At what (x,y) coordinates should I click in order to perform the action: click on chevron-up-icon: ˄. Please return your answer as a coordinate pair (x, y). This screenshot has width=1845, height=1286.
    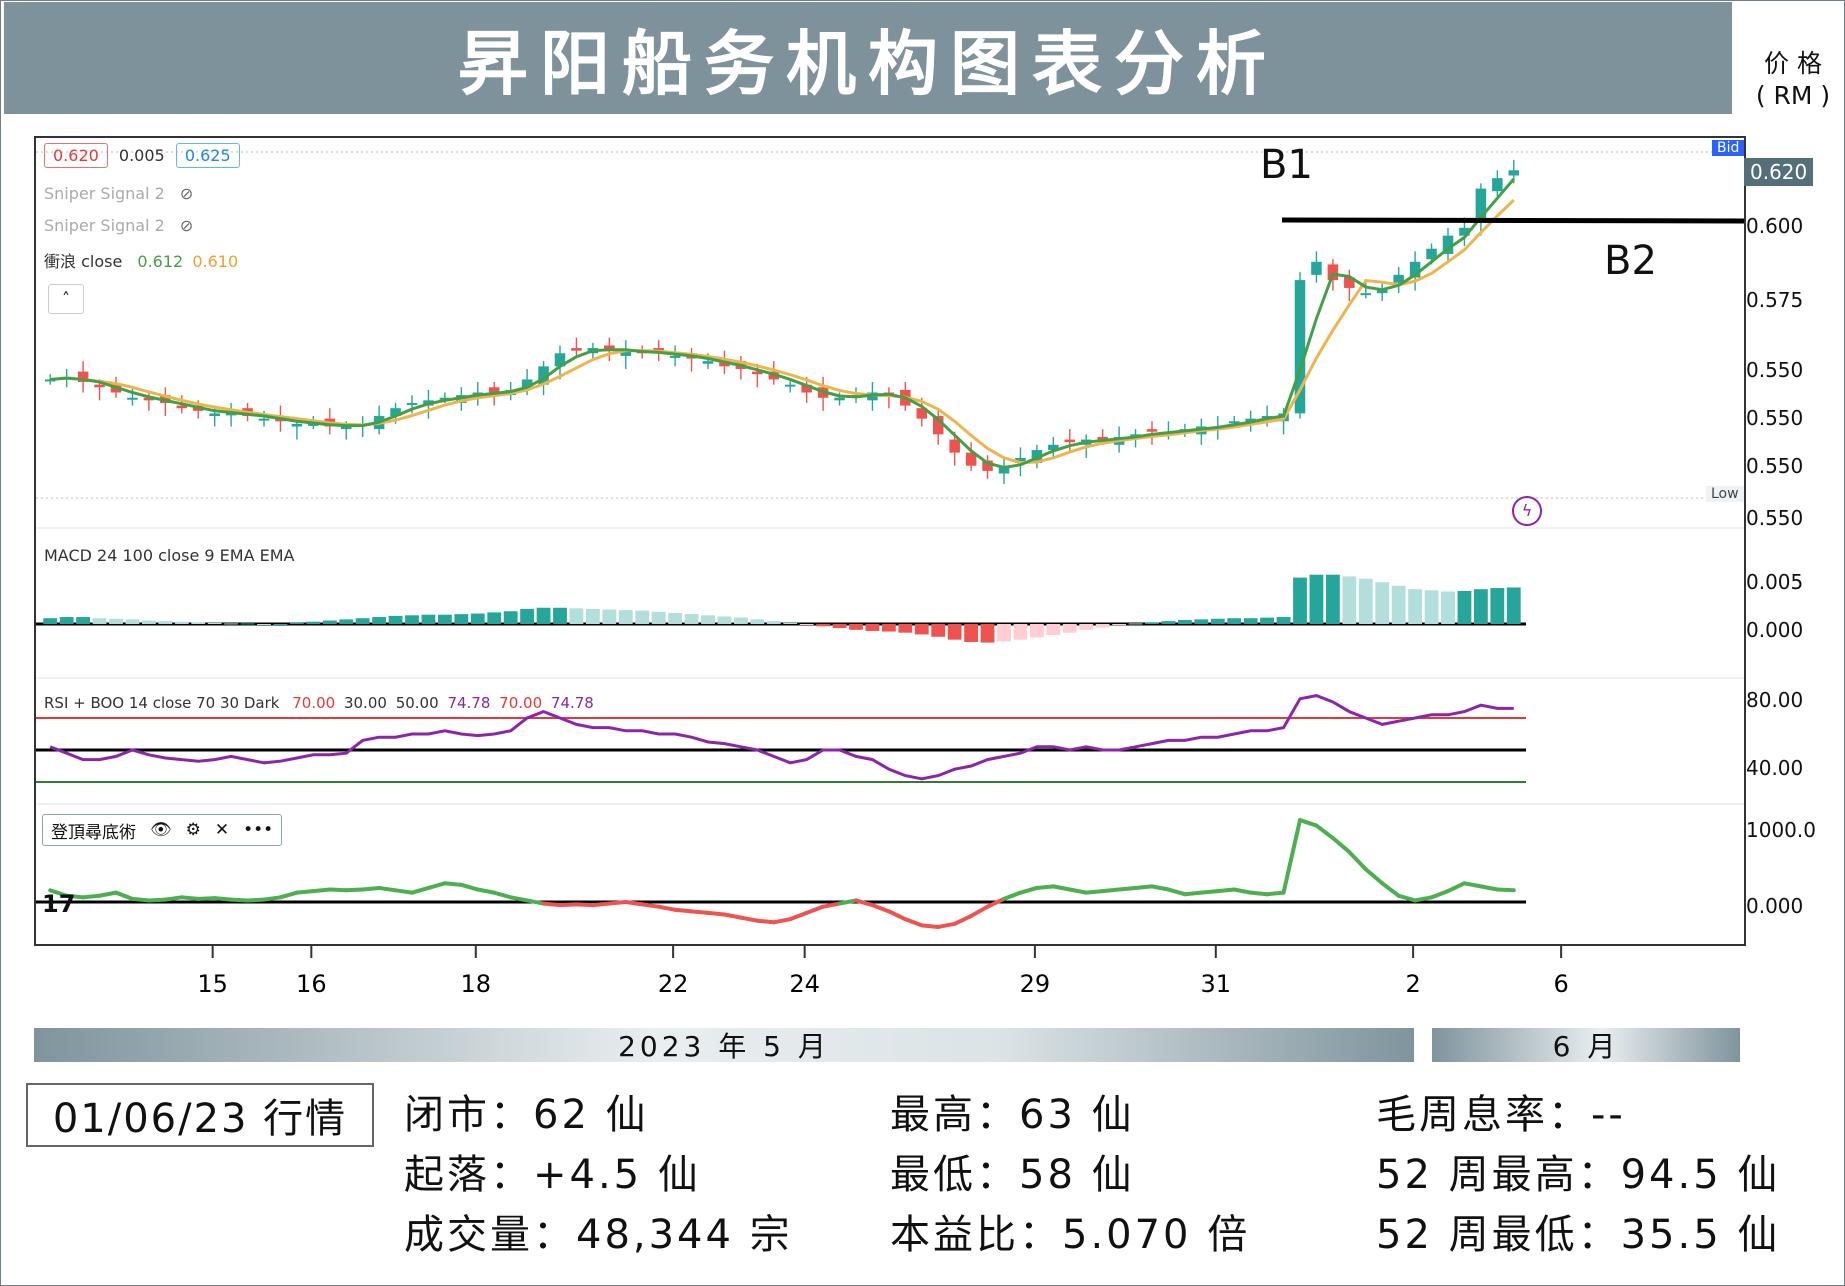
    Looking at the image, I should click on (66, 298).